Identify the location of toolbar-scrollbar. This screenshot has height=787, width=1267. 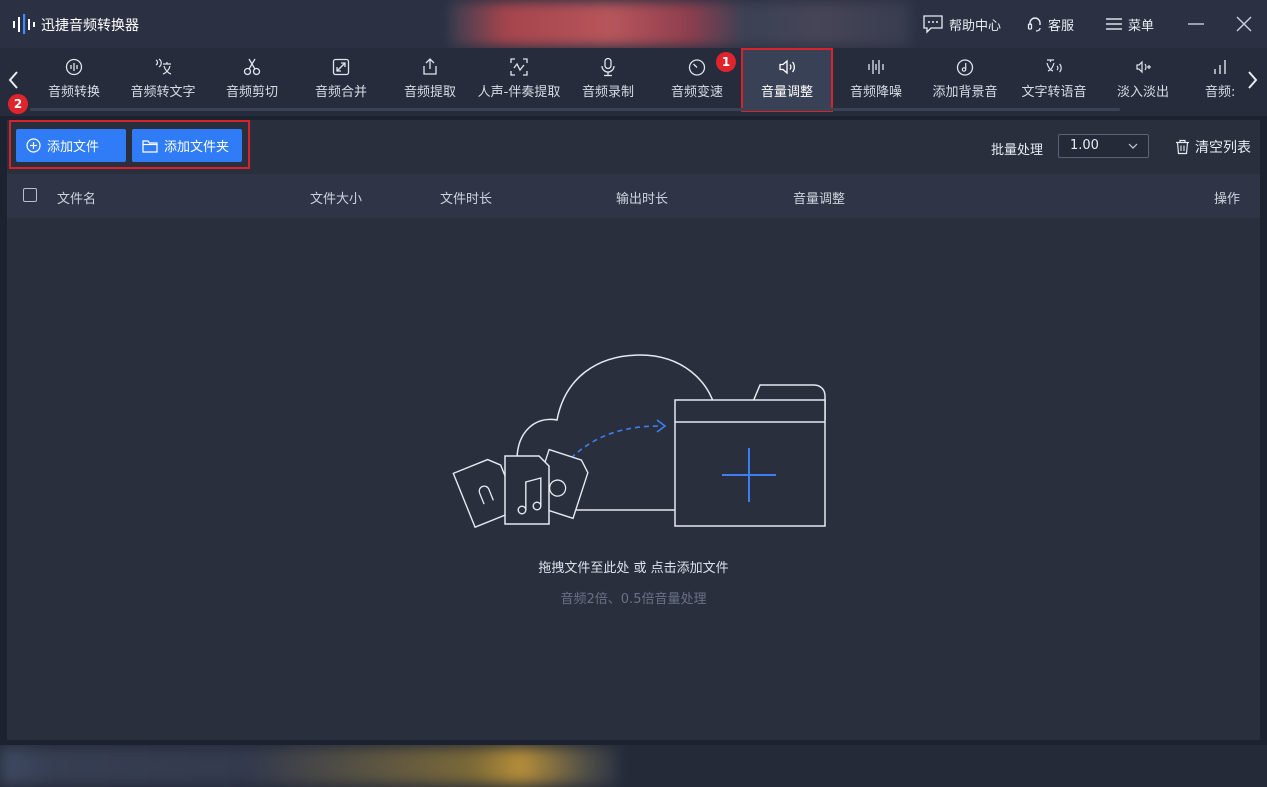
(575, 109).